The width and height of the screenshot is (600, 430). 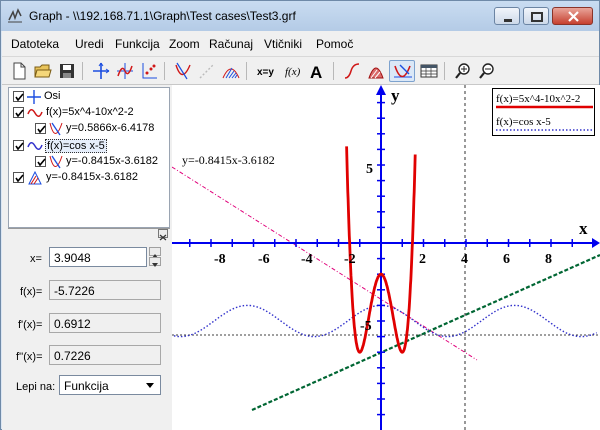 I want to click on tree-item-tangent-2: y=-0.8415x-3.6182, so click(x=102, y=161).